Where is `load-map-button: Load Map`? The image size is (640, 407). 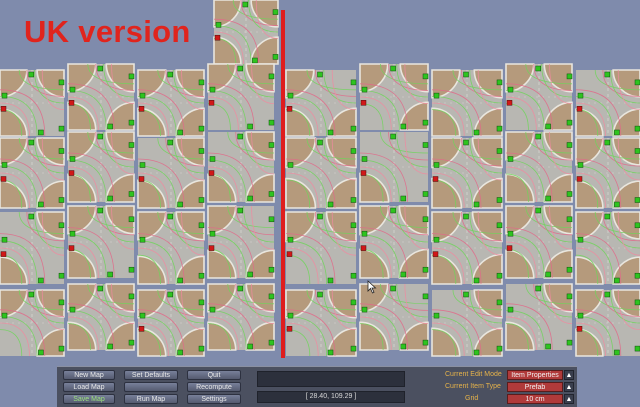
load-map-button: Load Map is located at coordinates (89, 387).